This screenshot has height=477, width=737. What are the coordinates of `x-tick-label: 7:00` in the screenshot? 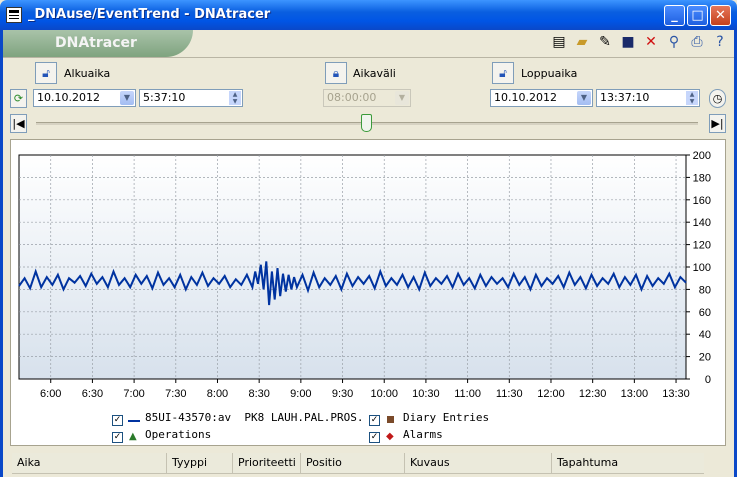 It's located at (133, 394).